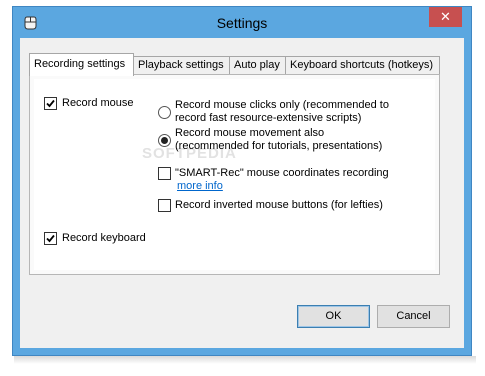  I want to click on close-button: ✕, so click(445, 17).